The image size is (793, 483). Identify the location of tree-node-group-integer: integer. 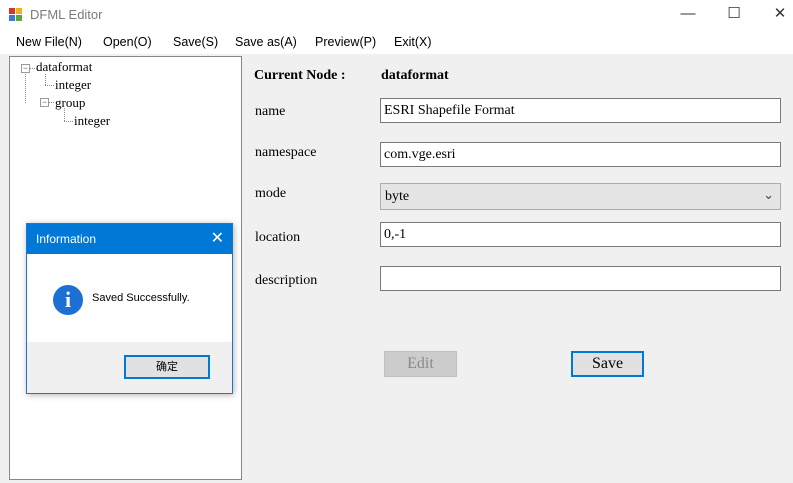
(92, 121).